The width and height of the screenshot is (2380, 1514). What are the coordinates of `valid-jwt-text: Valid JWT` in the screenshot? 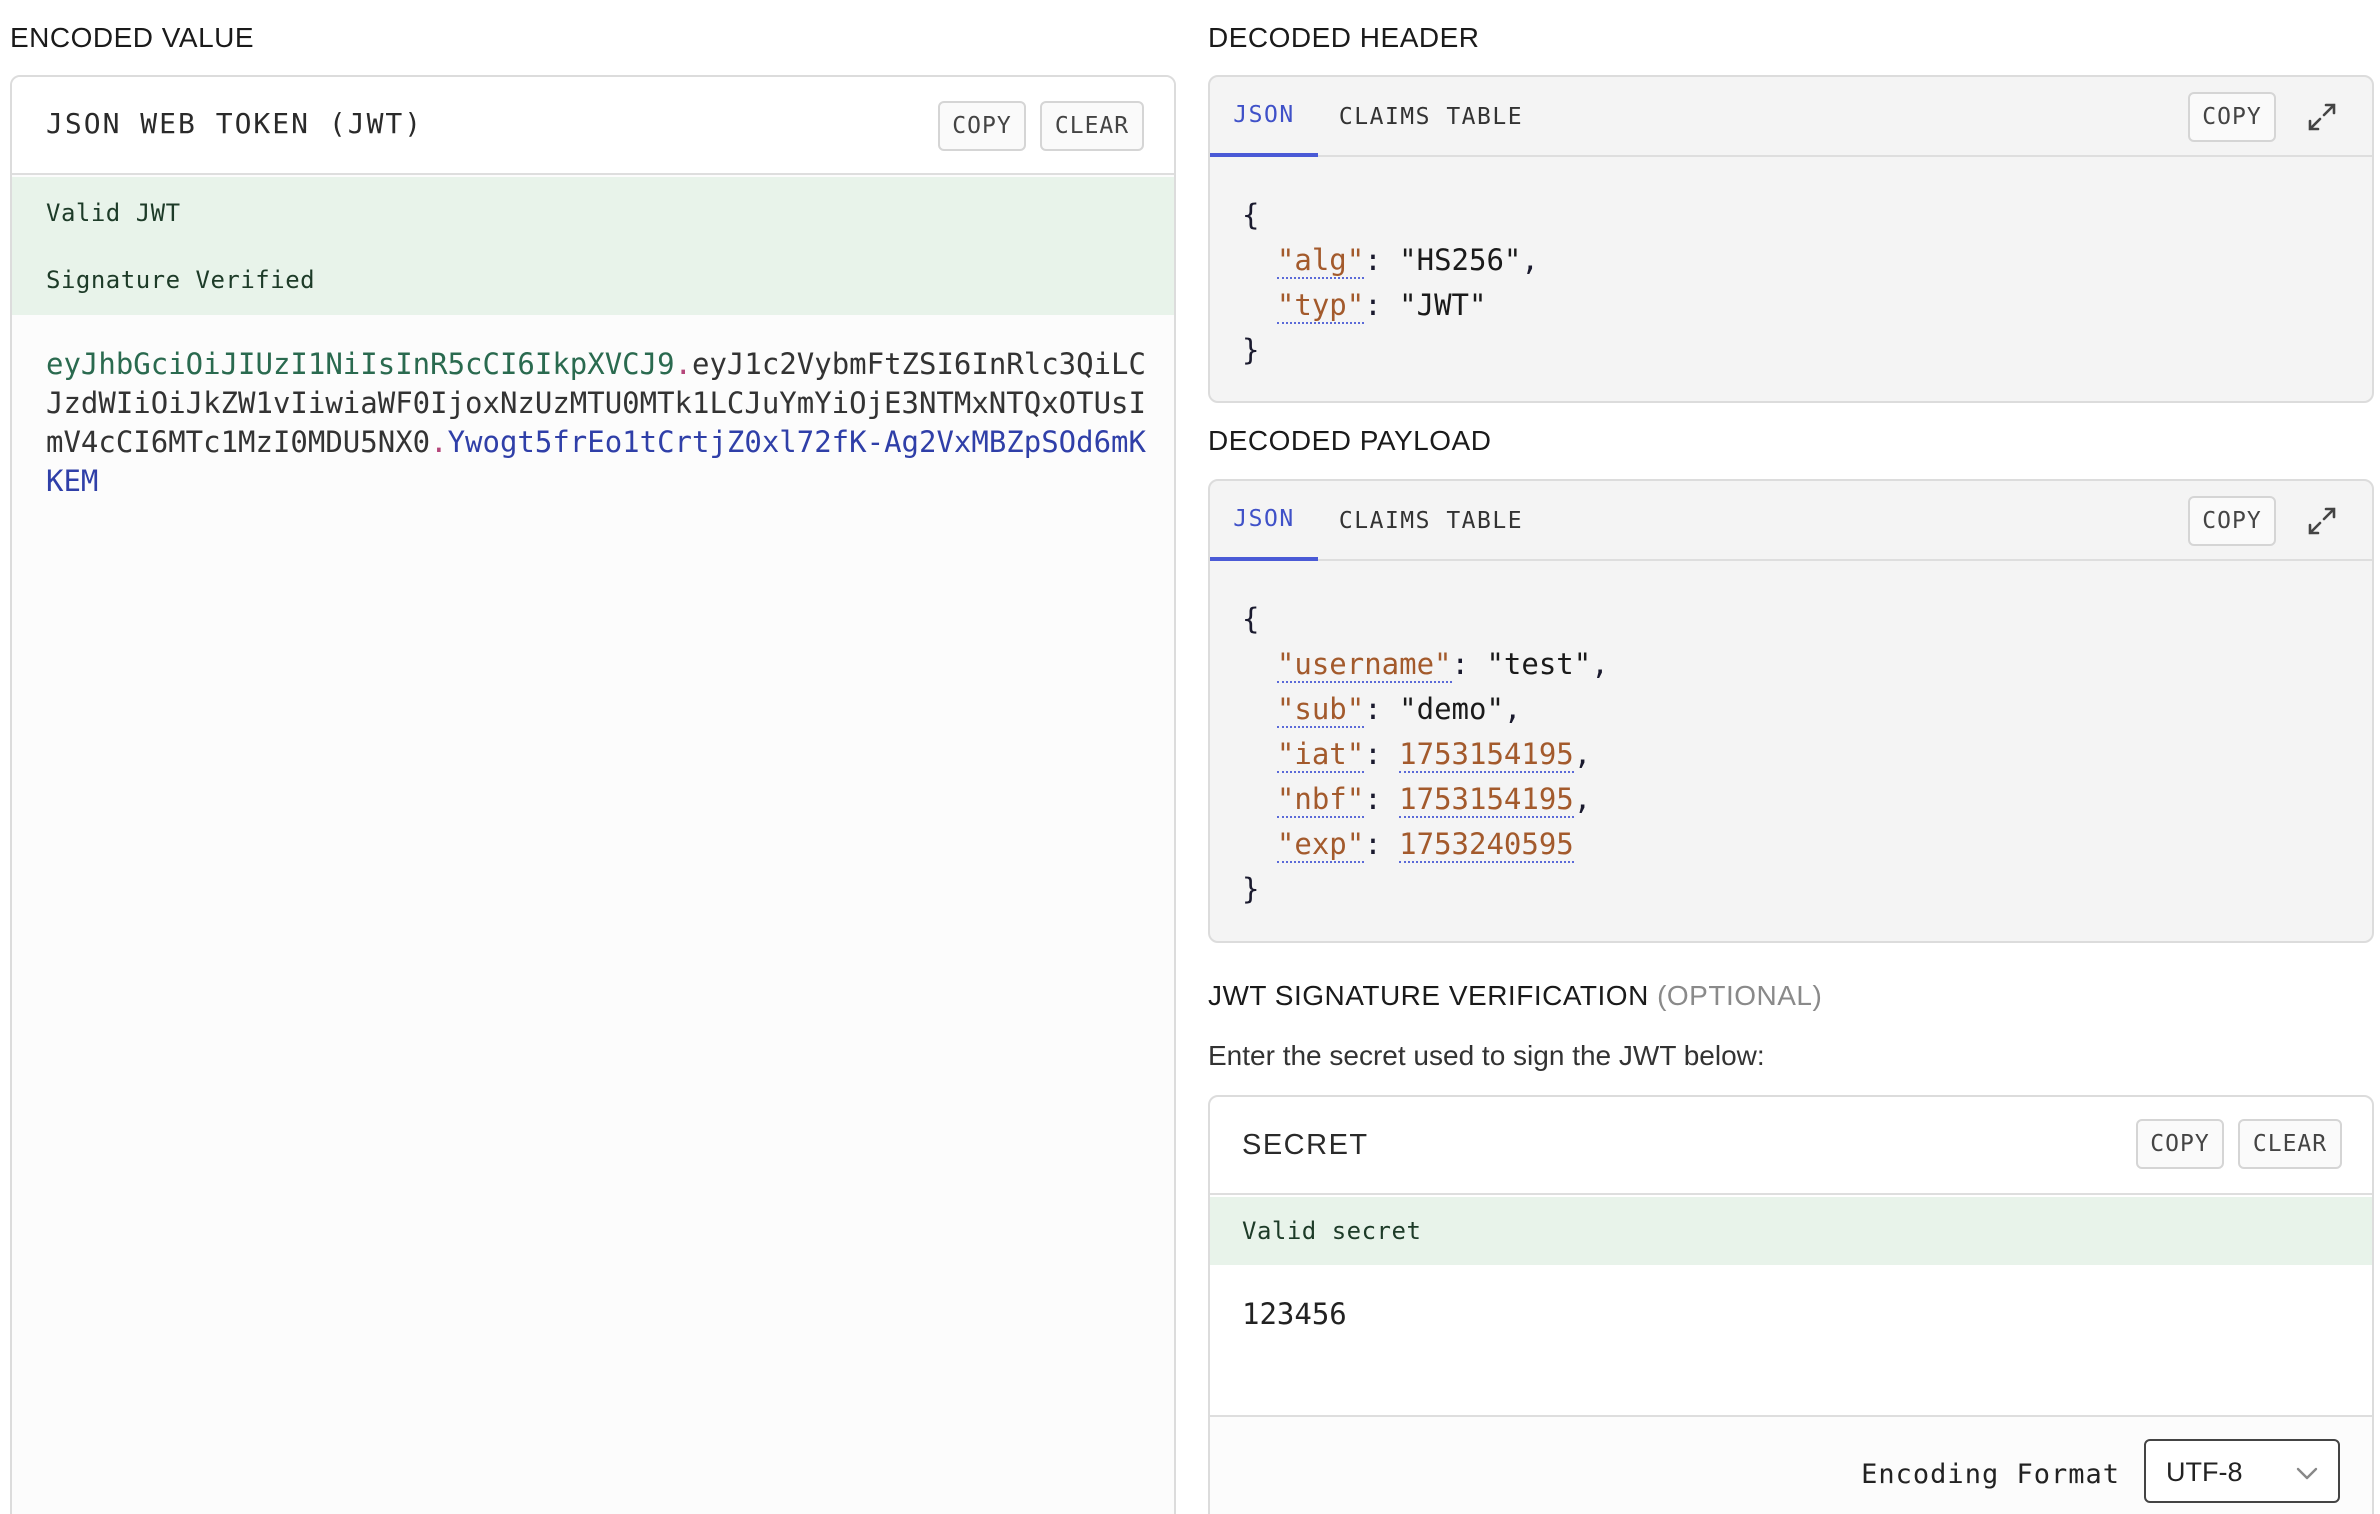 It's located at (113, 213).